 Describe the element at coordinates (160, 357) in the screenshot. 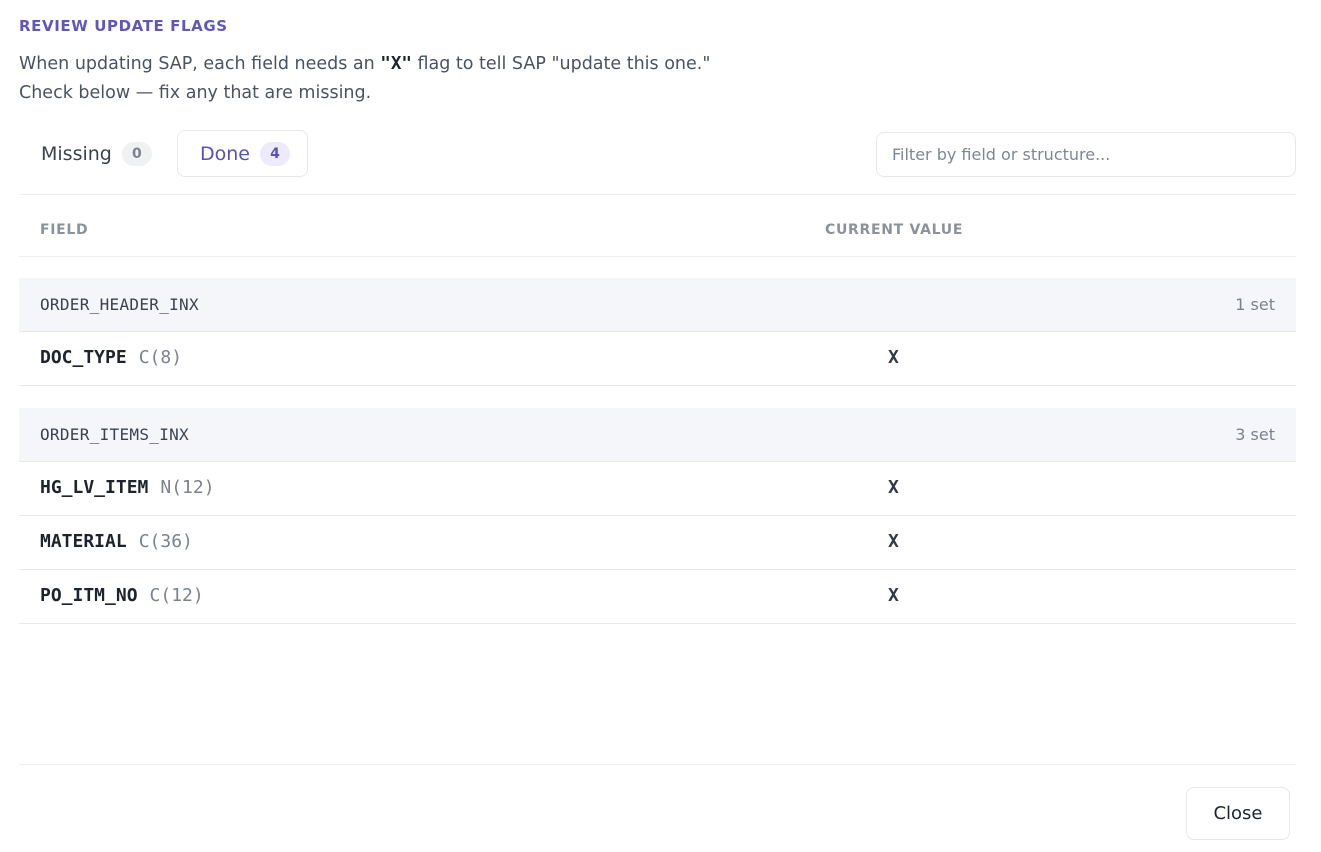

I see `field-type: C(8)` at that location.